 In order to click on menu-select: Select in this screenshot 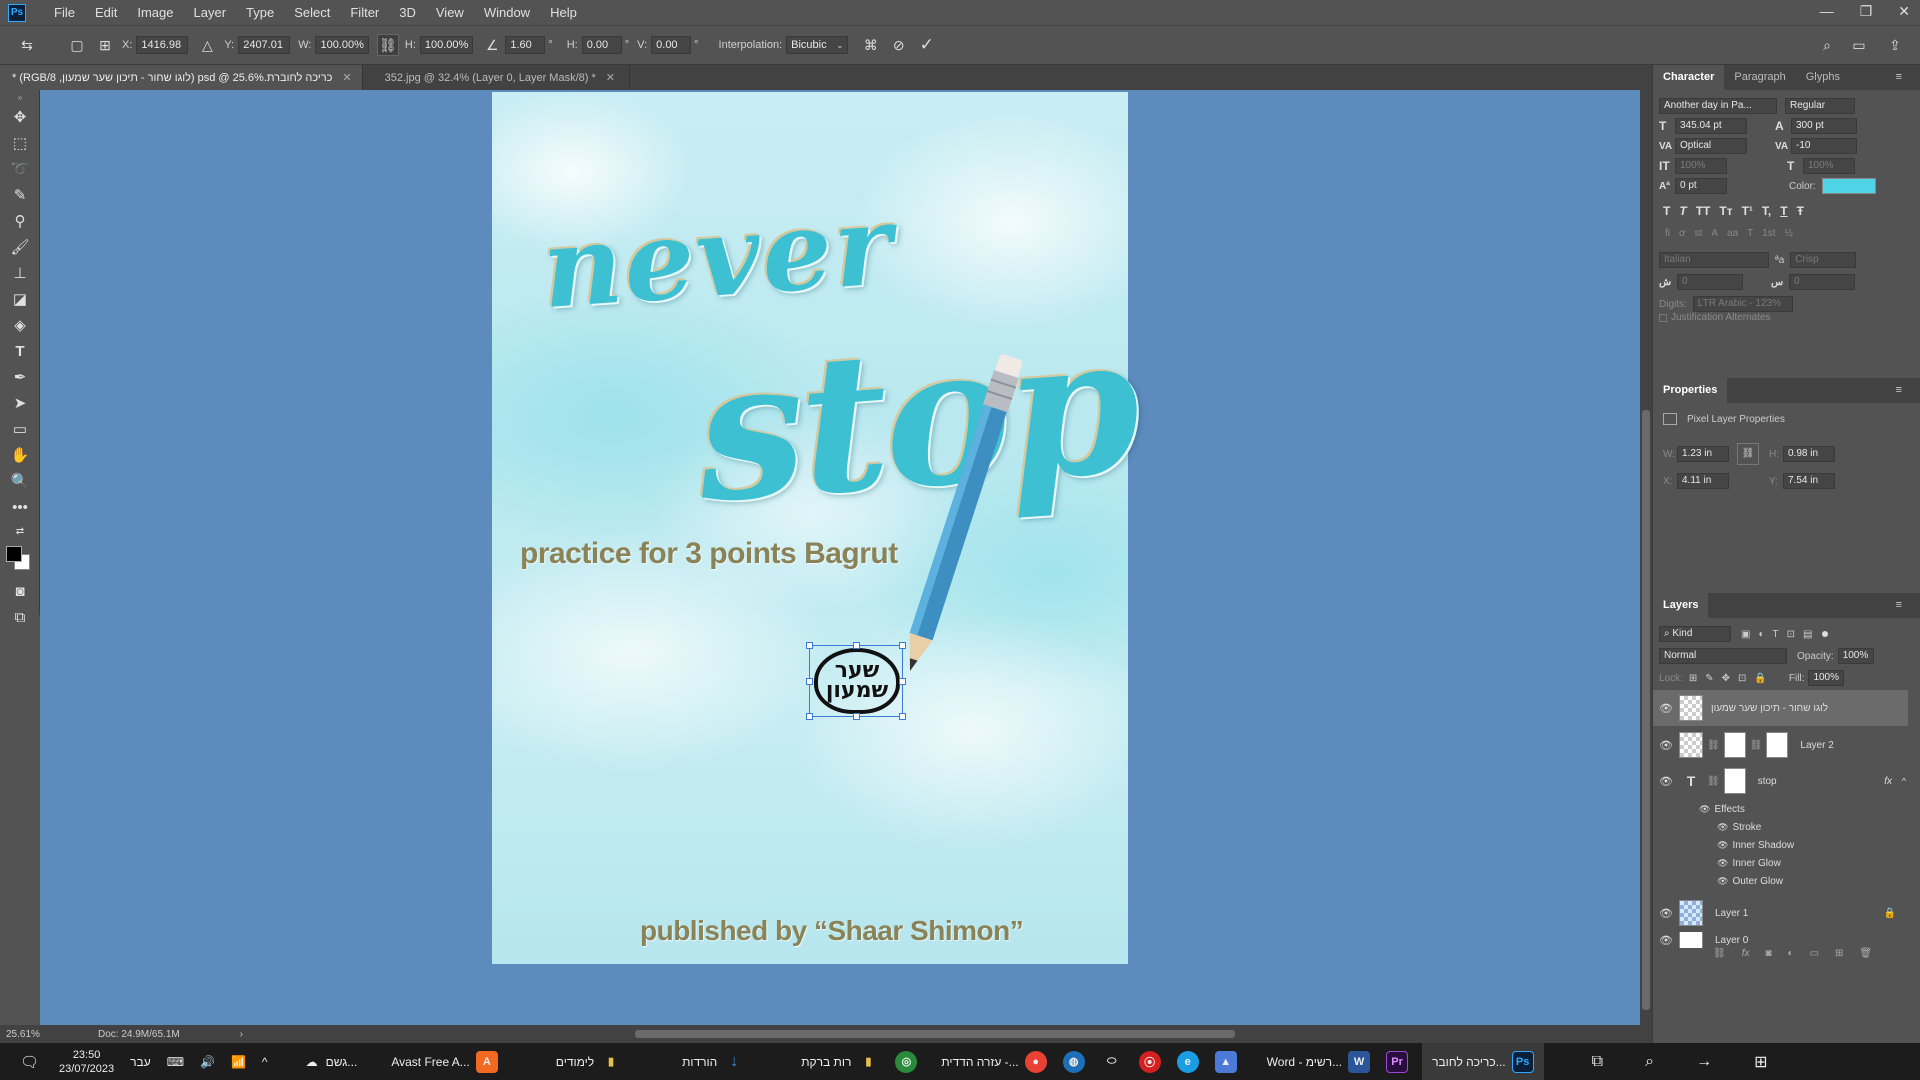, I will do `click(312, 12)`.